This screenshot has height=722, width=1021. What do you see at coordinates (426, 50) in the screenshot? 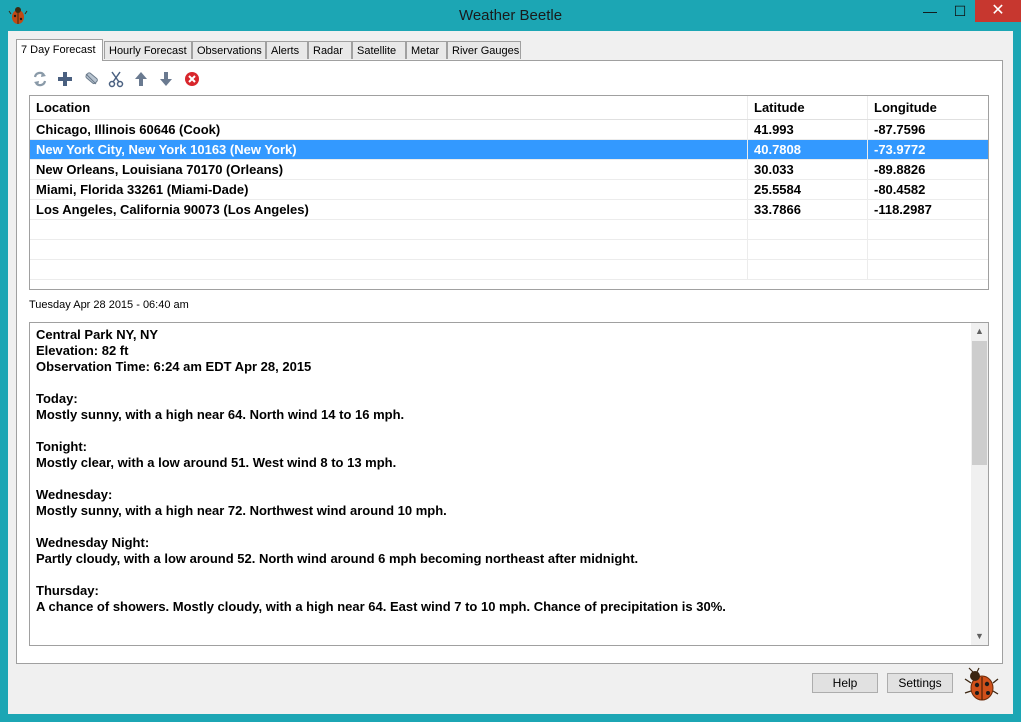
I see `tab-metar: Metar` at bounding box center [426, 50].